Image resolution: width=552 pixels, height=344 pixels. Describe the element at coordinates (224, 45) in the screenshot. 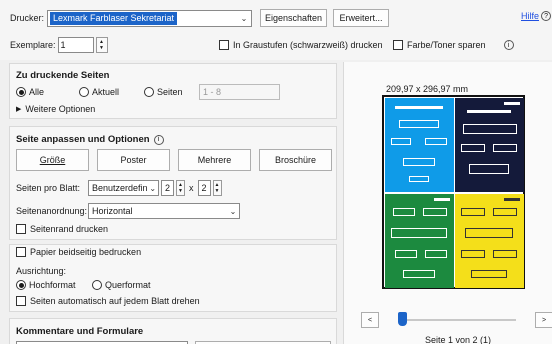

I see `grayscale-checkbox` at that location.